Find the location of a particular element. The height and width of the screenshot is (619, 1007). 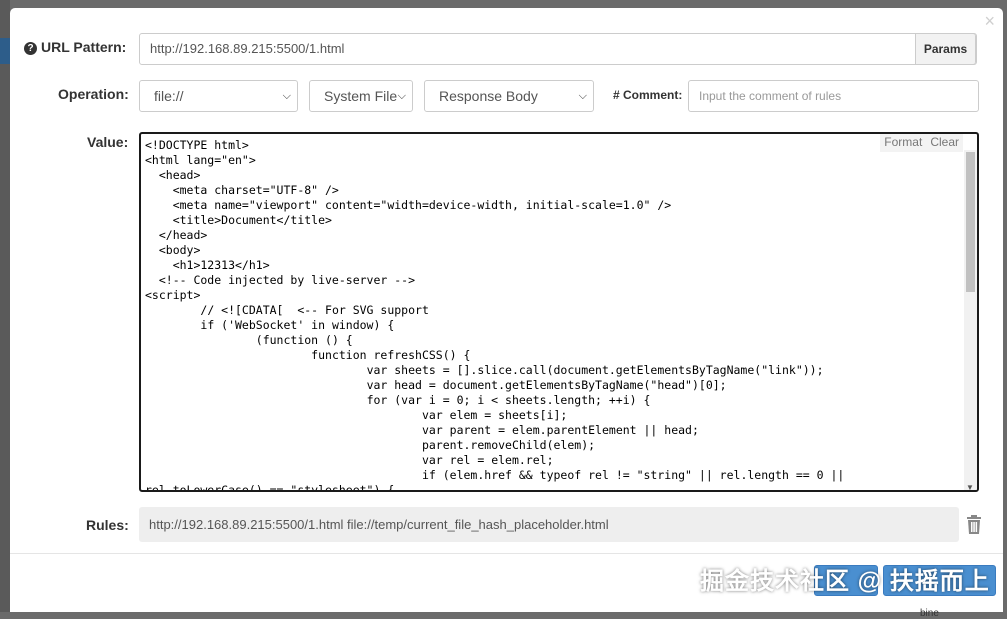

question-circle-icon: ? is located at coordinates (30, 48).